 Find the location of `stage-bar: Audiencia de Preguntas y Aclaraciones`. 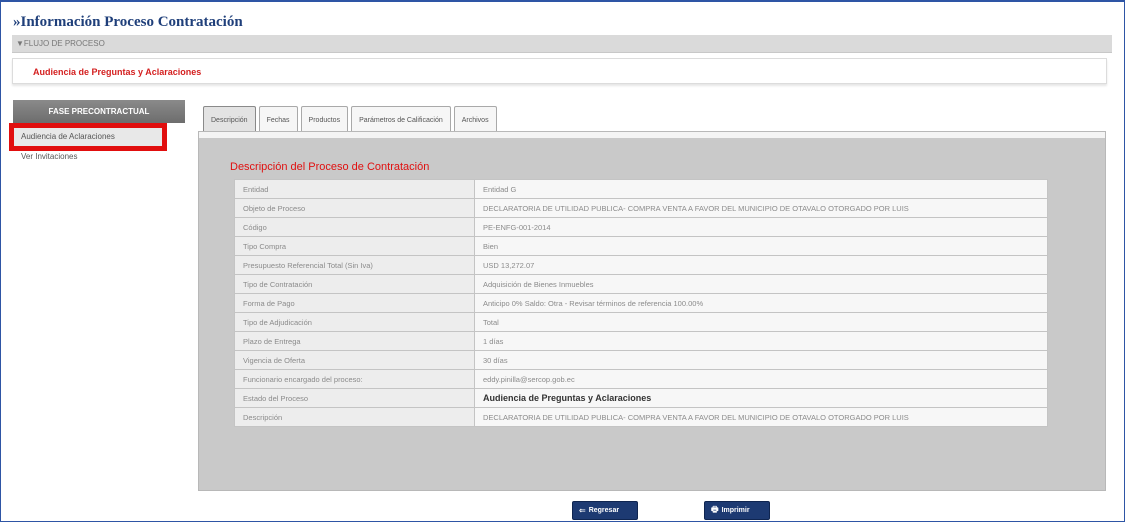

stage-bar: Audiencia de Preguntas y Aclaraciones is located at coordinates (559, 71).